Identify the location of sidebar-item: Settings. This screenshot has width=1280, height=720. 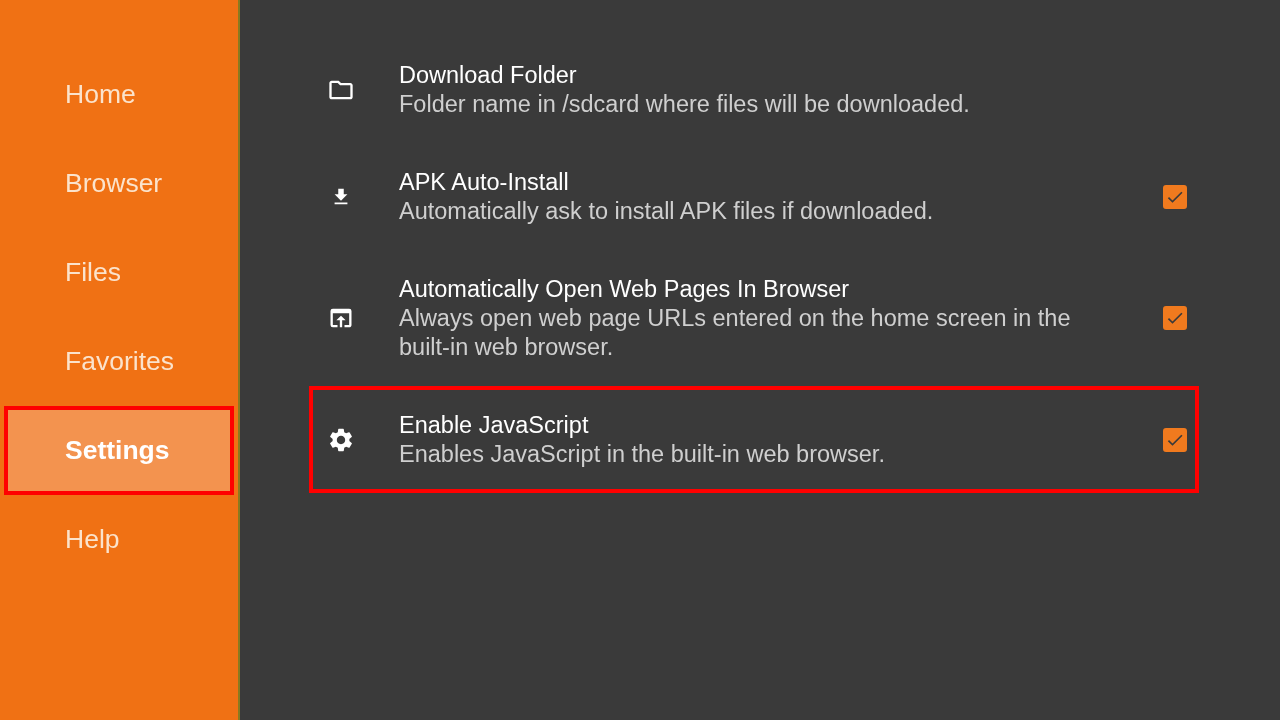
(119, 450).